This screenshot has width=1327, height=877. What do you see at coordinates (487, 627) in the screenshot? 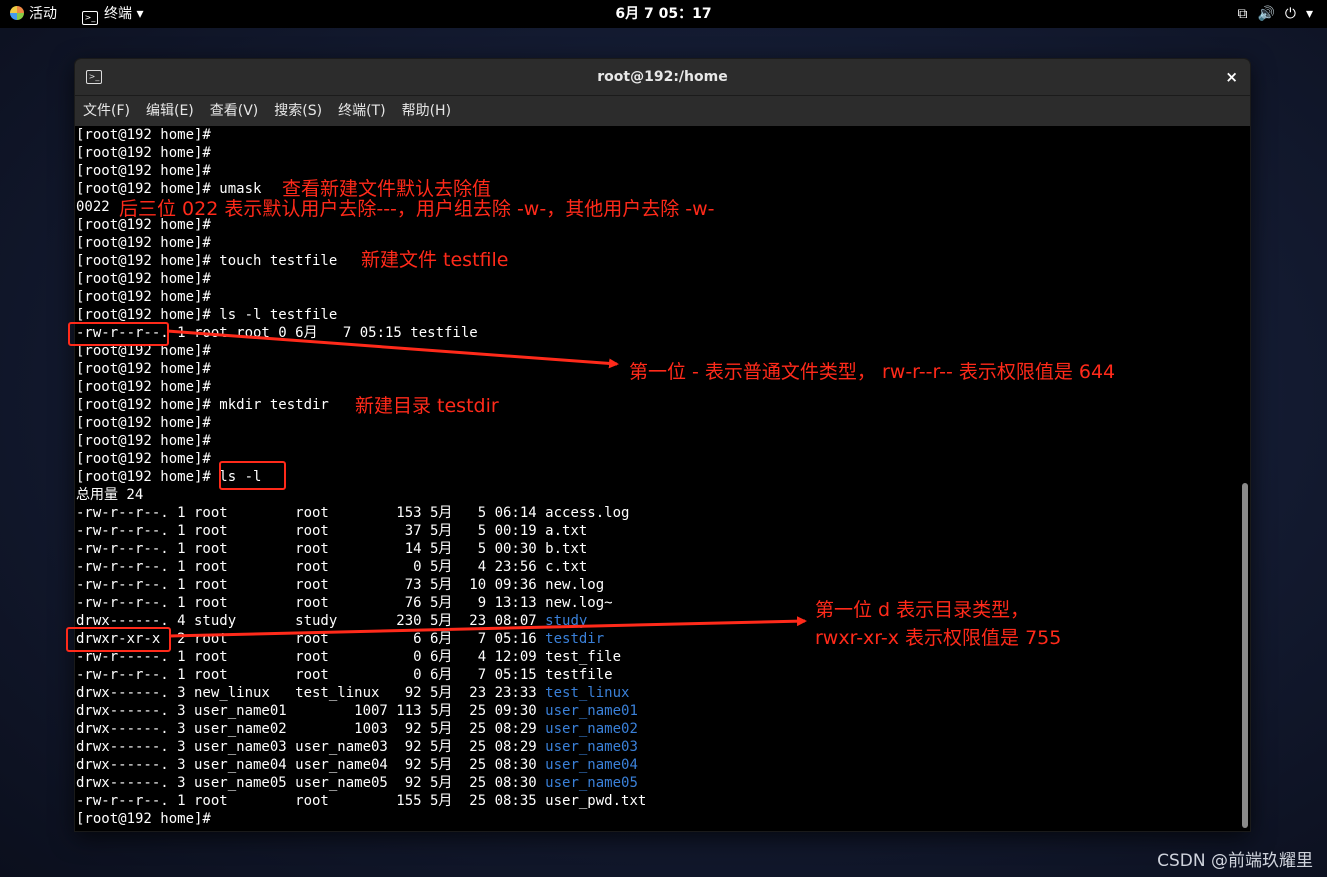
I see `arrow-dir-perm` at bounding box center [487, 627].